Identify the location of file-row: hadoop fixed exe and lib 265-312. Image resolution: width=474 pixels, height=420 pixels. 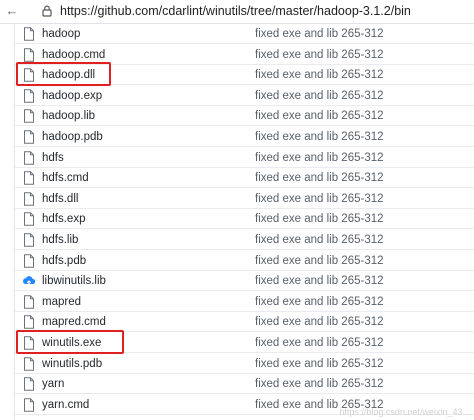
(244, 34).